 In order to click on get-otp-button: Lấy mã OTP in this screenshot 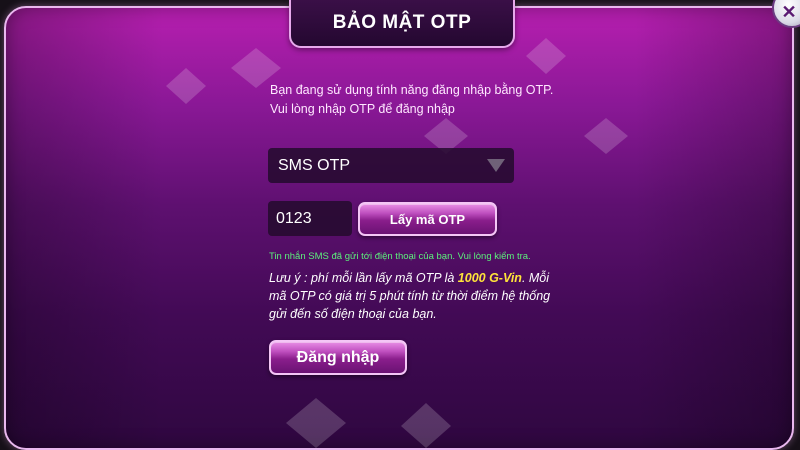, I will do `click(427, 219)`.